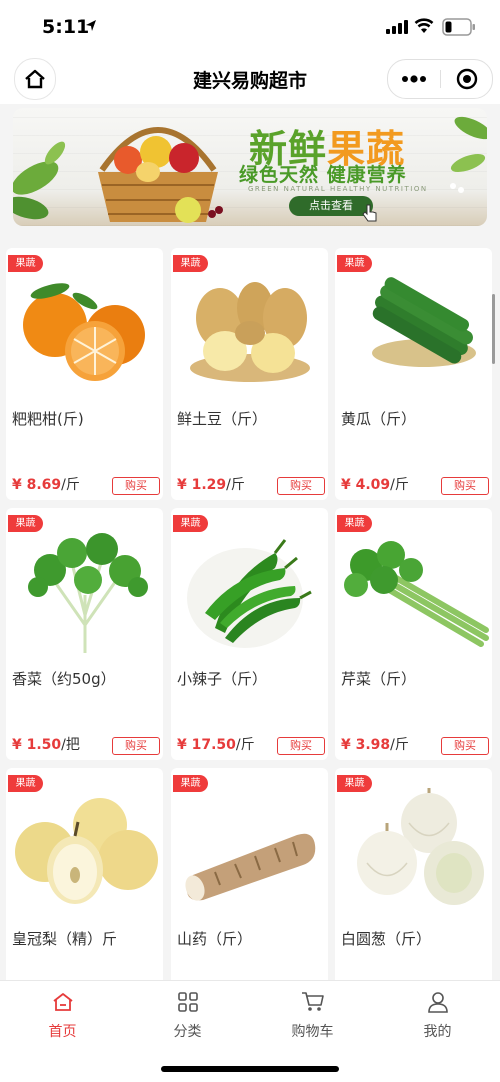 The height and width of the screenshot is (1082, 500). I want to click on product-card: 果蔬 香菜（约50g） ¥ 1.50/把 购买, so click(84, 634).